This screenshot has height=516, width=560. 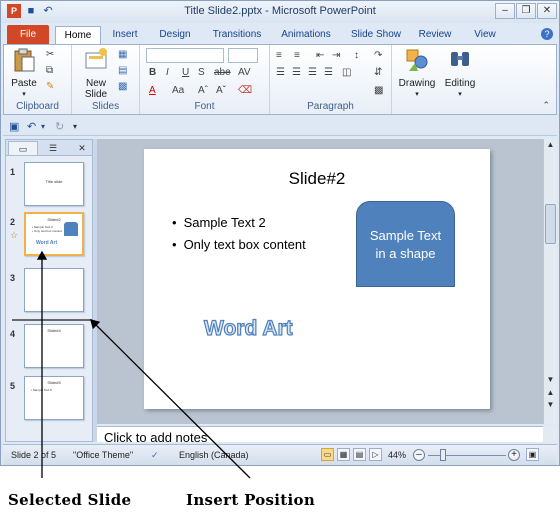 What do you see at coordinates (550, 145) in the screenshot?
I see `scroll-up-icon: ▲` at bounding box center [550, 145].